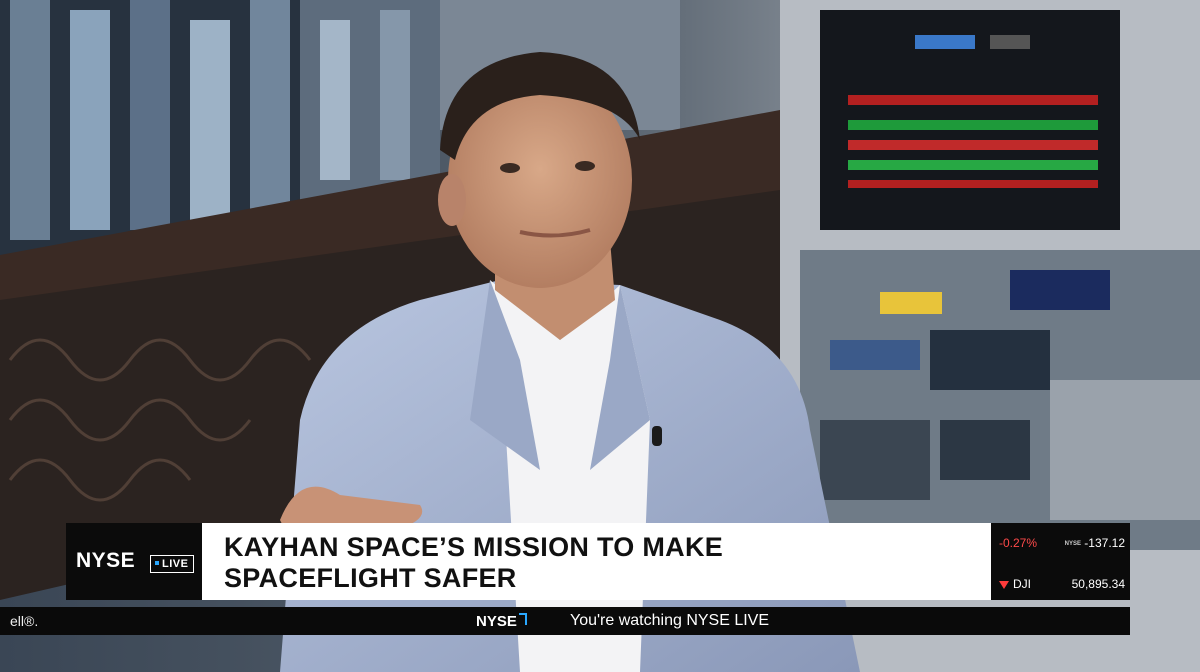 This screenshot has height=672, width=1200. What do you see at coordinates (1018, 543) in the screenshot?
I see `ticker-change-percent: -0.27%` at bounding box center [1018, 543].